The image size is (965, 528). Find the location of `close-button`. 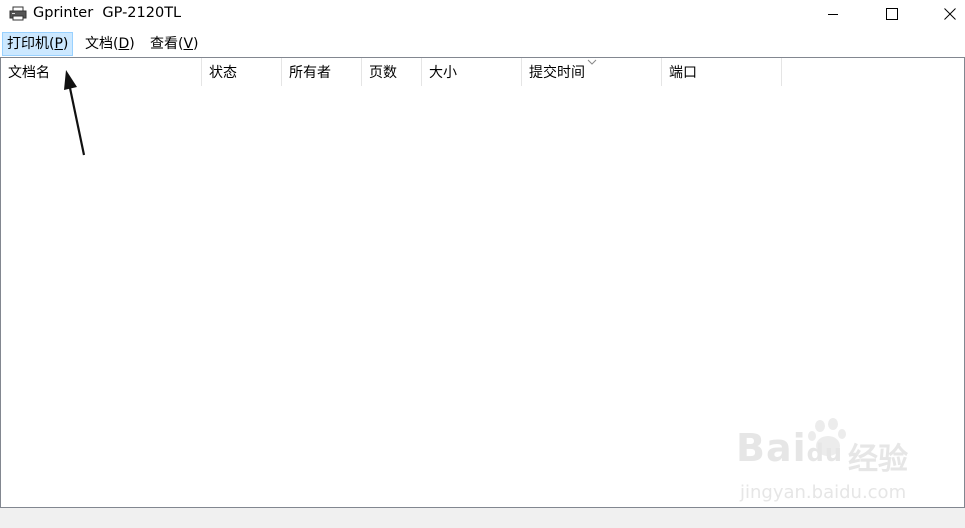

close-button is located at coordinates (946, 14).